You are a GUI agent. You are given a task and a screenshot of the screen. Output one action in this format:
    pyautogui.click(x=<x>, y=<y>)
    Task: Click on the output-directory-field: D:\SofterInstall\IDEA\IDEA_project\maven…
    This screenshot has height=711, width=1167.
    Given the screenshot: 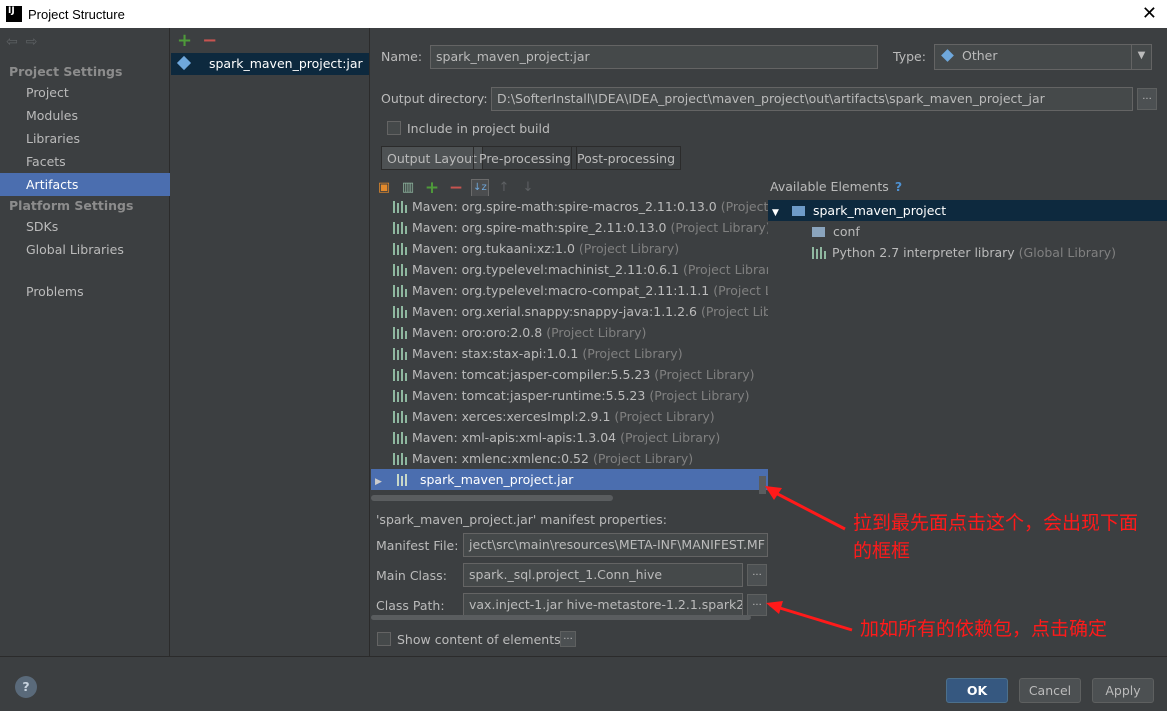 What is the action you would take?
    pyautogui.click(x=812, y=99)
    